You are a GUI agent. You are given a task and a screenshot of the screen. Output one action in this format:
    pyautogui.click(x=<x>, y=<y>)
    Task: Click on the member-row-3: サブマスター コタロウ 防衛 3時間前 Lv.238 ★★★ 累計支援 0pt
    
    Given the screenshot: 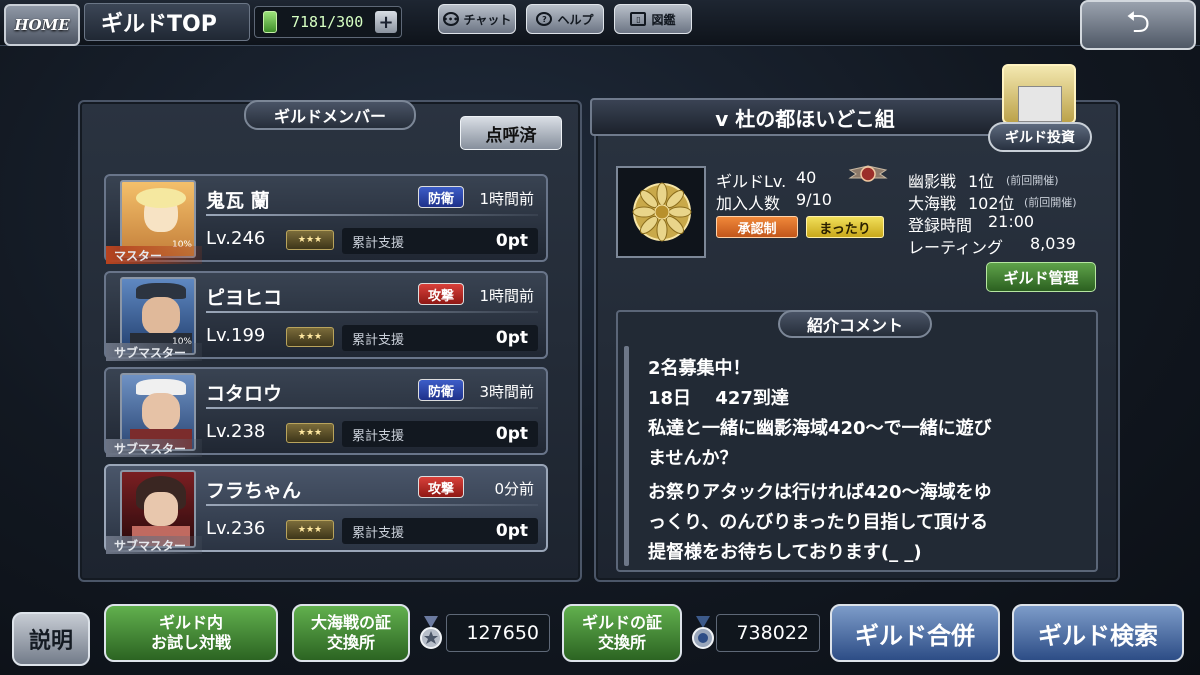 What is the action you would take?
    pyautogui.click(x=326, y=412)
    